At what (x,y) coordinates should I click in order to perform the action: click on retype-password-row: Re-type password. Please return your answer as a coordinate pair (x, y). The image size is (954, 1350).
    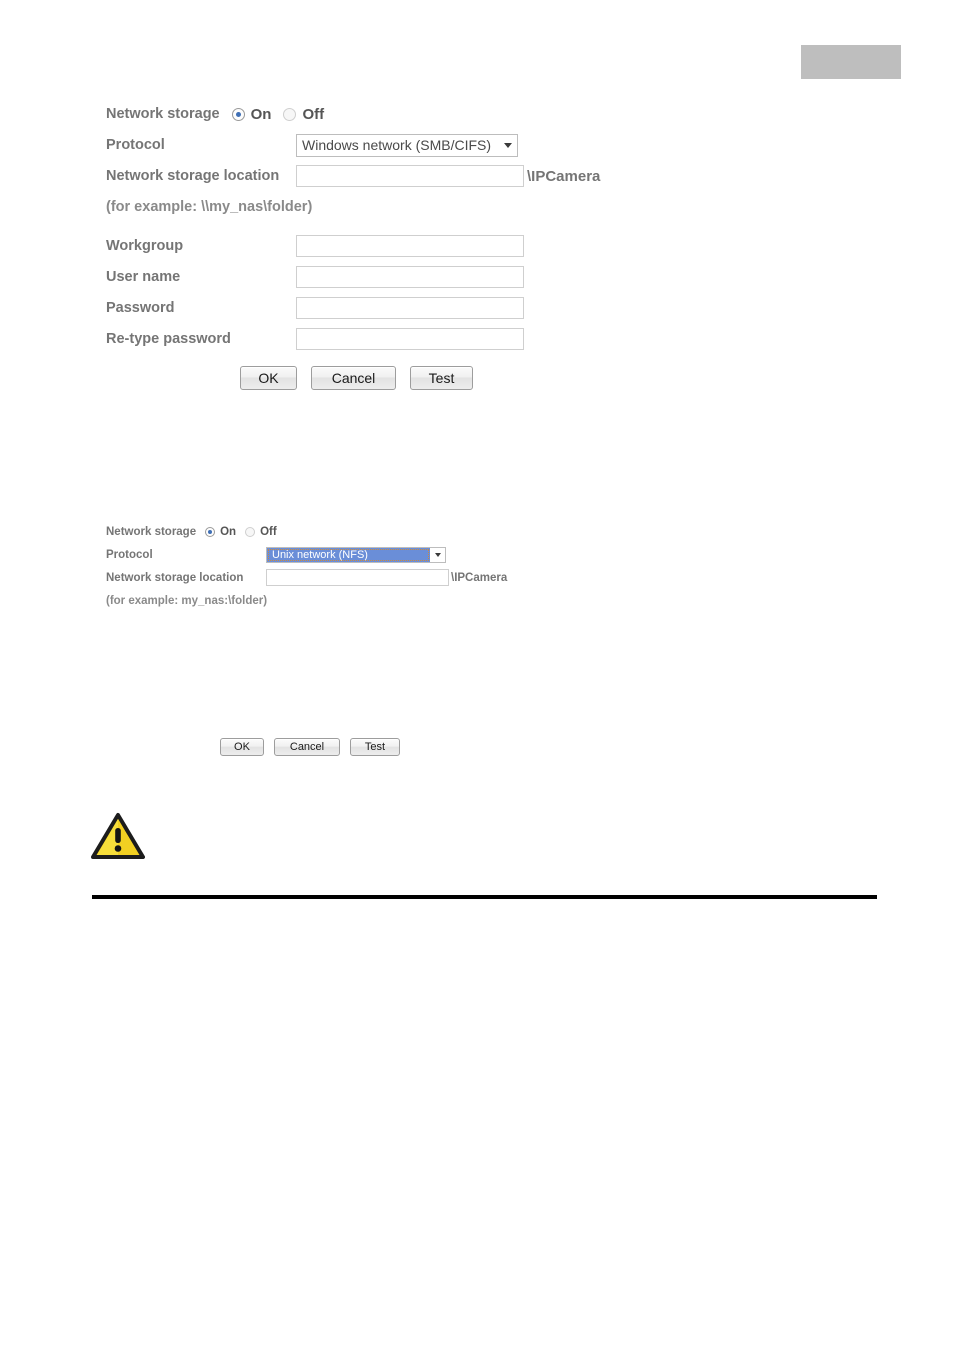
    Looking at the image, I should click on (353, 339).